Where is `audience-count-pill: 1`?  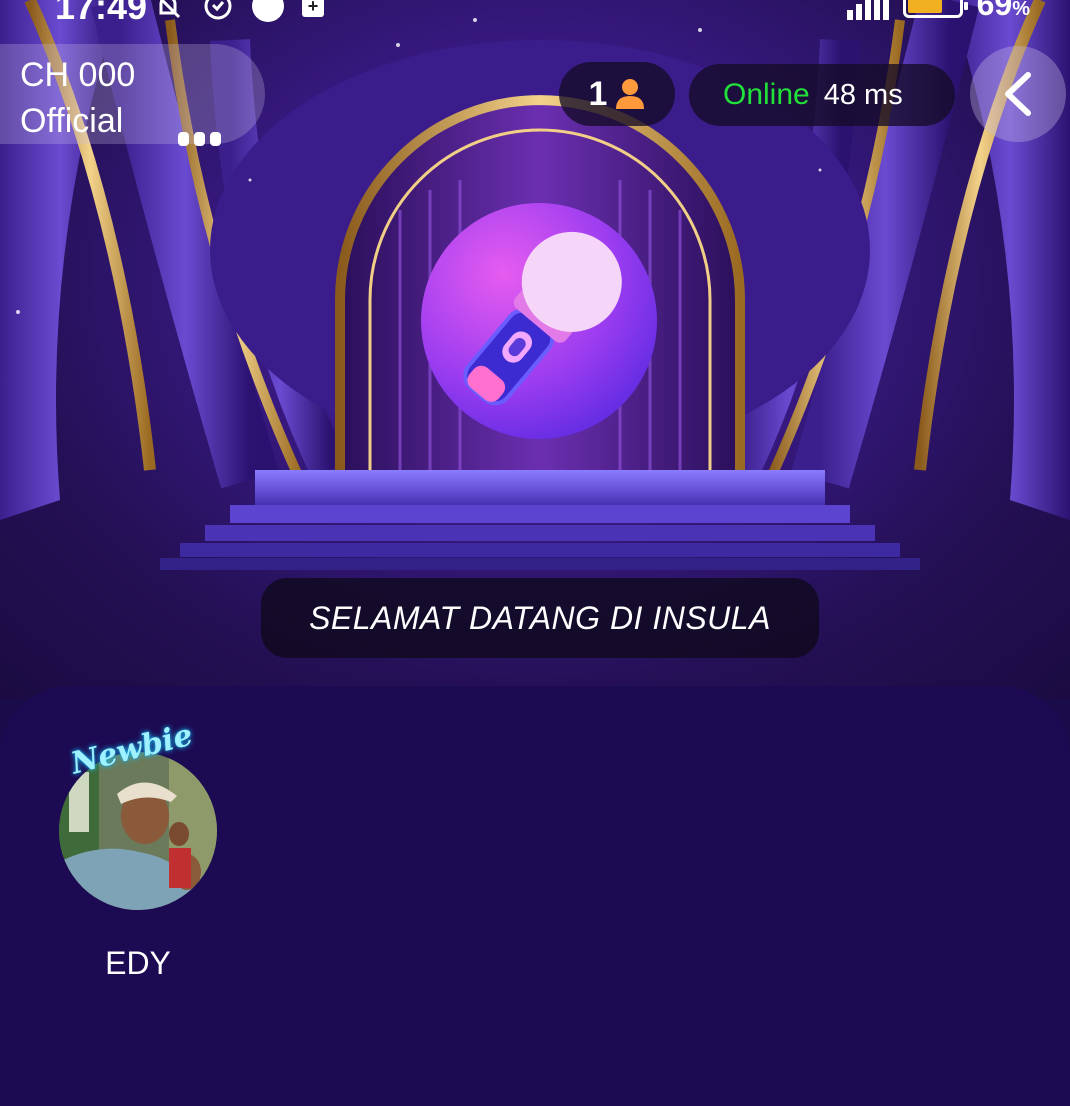 audience-count-pill: 1 is located at coordinates (617, 94).